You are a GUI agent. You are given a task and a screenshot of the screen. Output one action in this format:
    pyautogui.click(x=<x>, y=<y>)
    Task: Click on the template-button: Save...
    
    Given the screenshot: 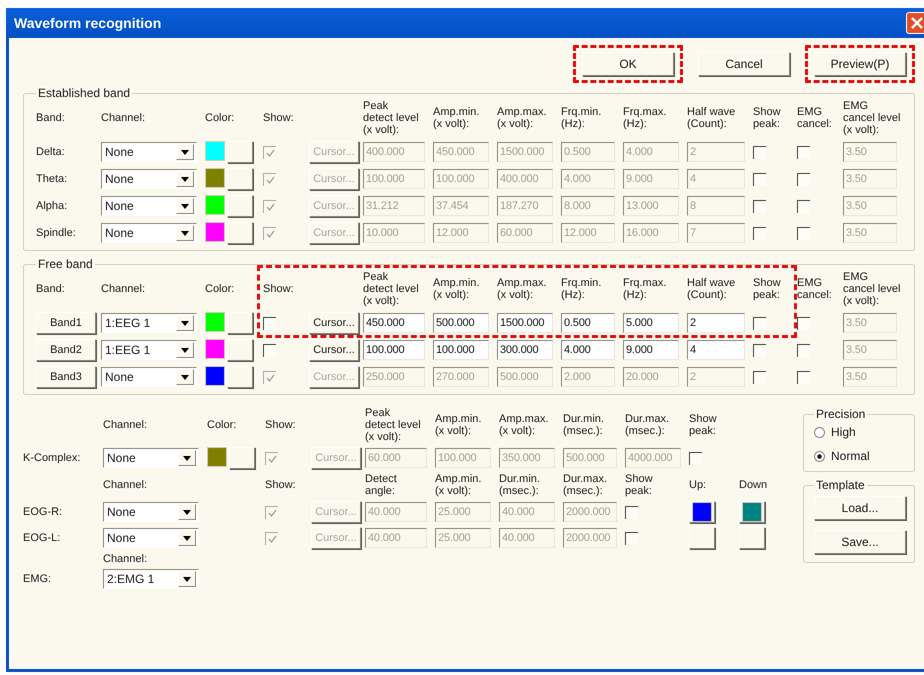 What is the action you would take?
    pyautogui.click(x=860, y=542)
    